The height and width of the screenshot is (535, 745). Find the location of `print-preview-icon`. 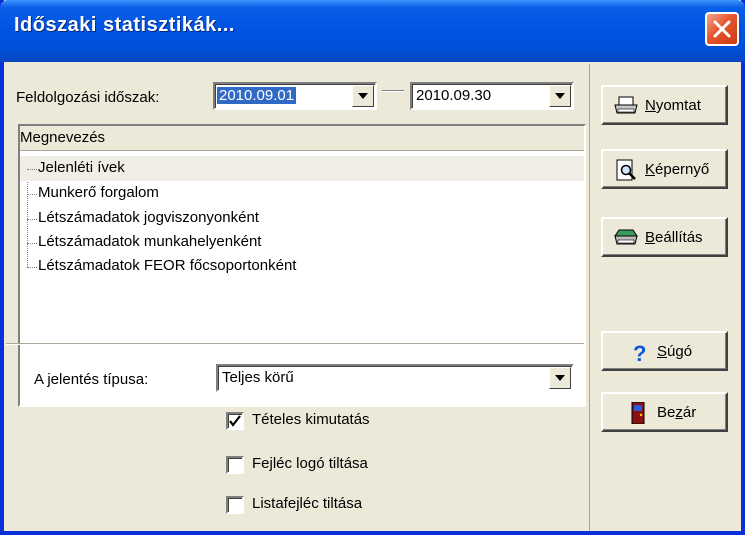

print-preview-icon is located at coordinates (626, 170).